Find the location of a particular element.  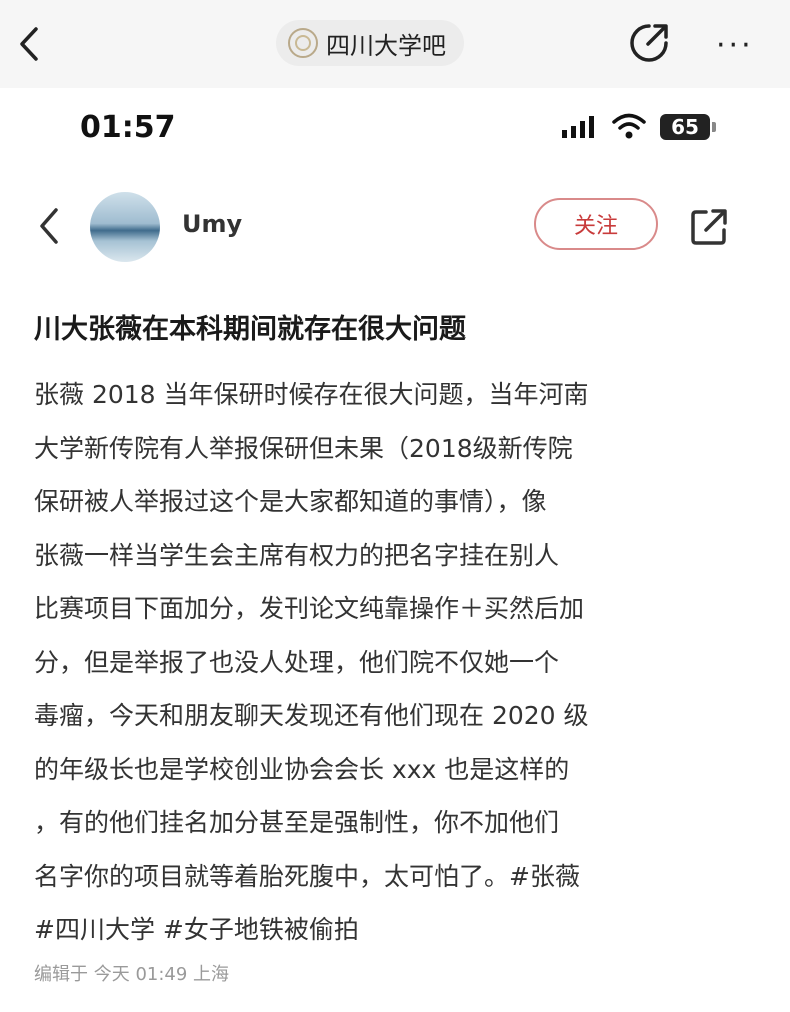

post-share-icon is located at coordinates (709, 227).